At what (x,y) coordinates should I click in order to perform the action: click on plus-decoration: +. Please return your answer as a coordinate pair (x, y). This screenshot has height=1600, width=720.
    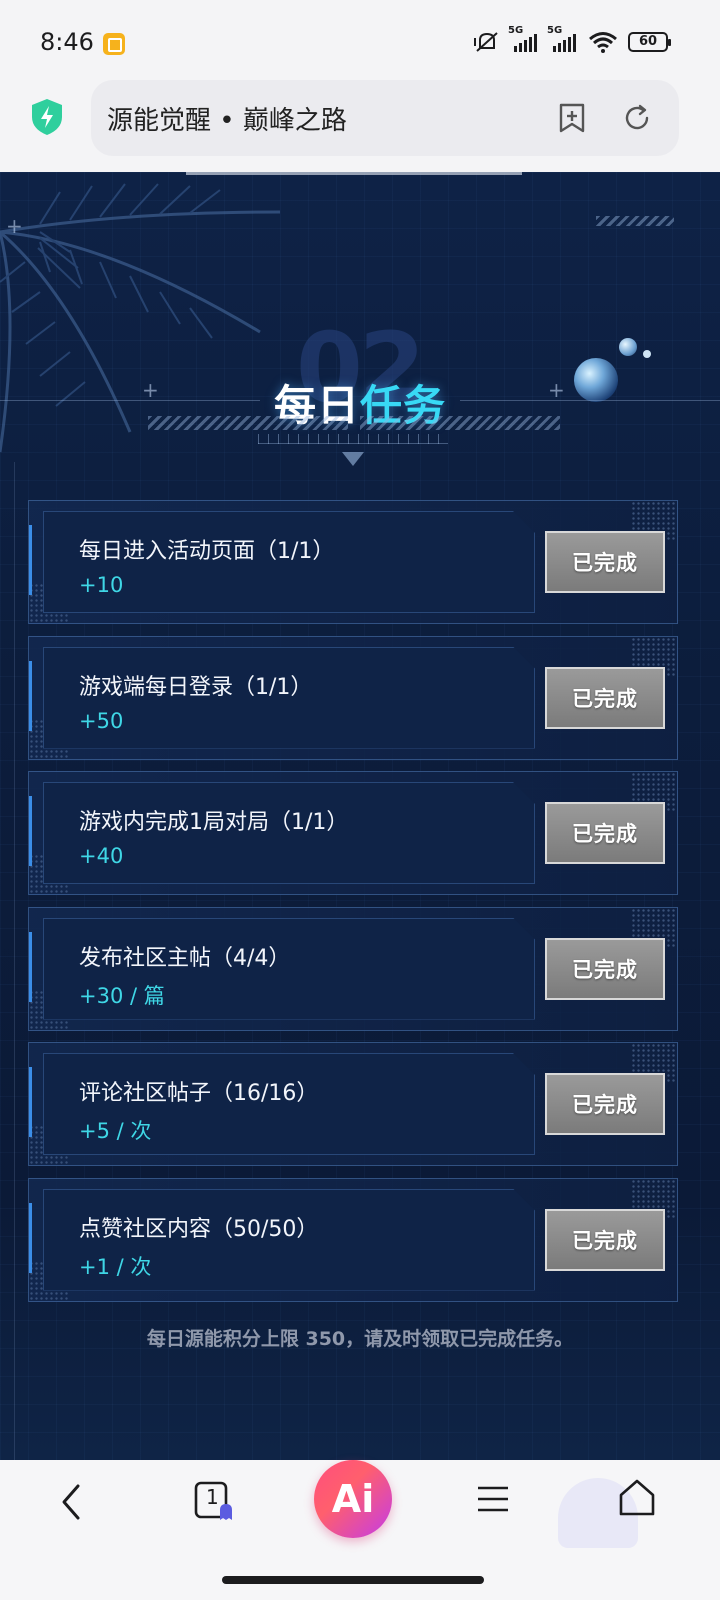
    Looking at the image, I should click on (14, 226).